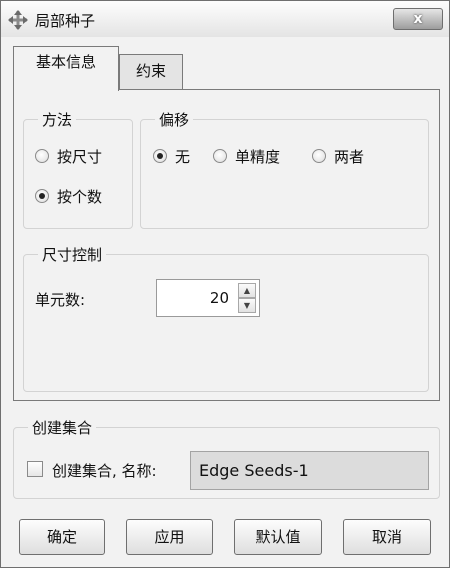 The image size is (450, 568). I want to click on method-legend: 方法, so click(57, 119).